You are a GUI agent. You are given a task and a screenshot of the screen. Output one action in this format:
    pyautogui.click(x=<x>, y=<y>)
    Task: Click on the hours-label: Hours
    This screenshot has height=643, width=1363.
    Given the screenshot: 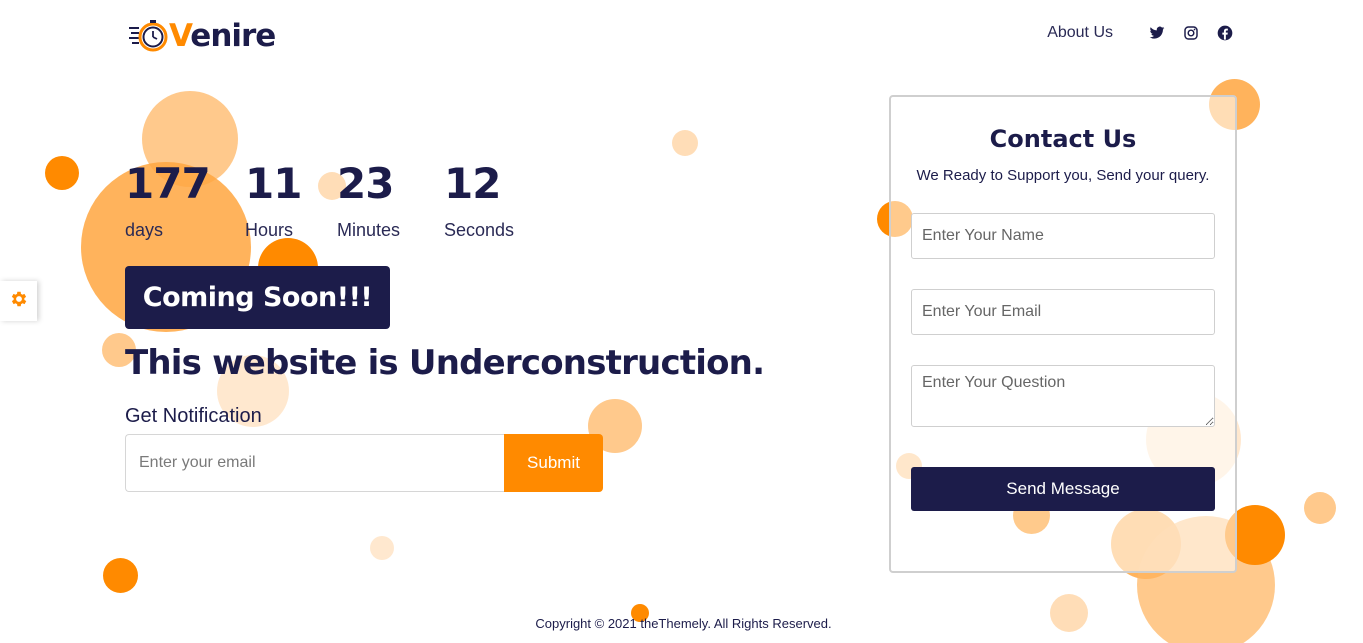 What is the action you would take?
    pyautogui.click(x=269, y=230)
    